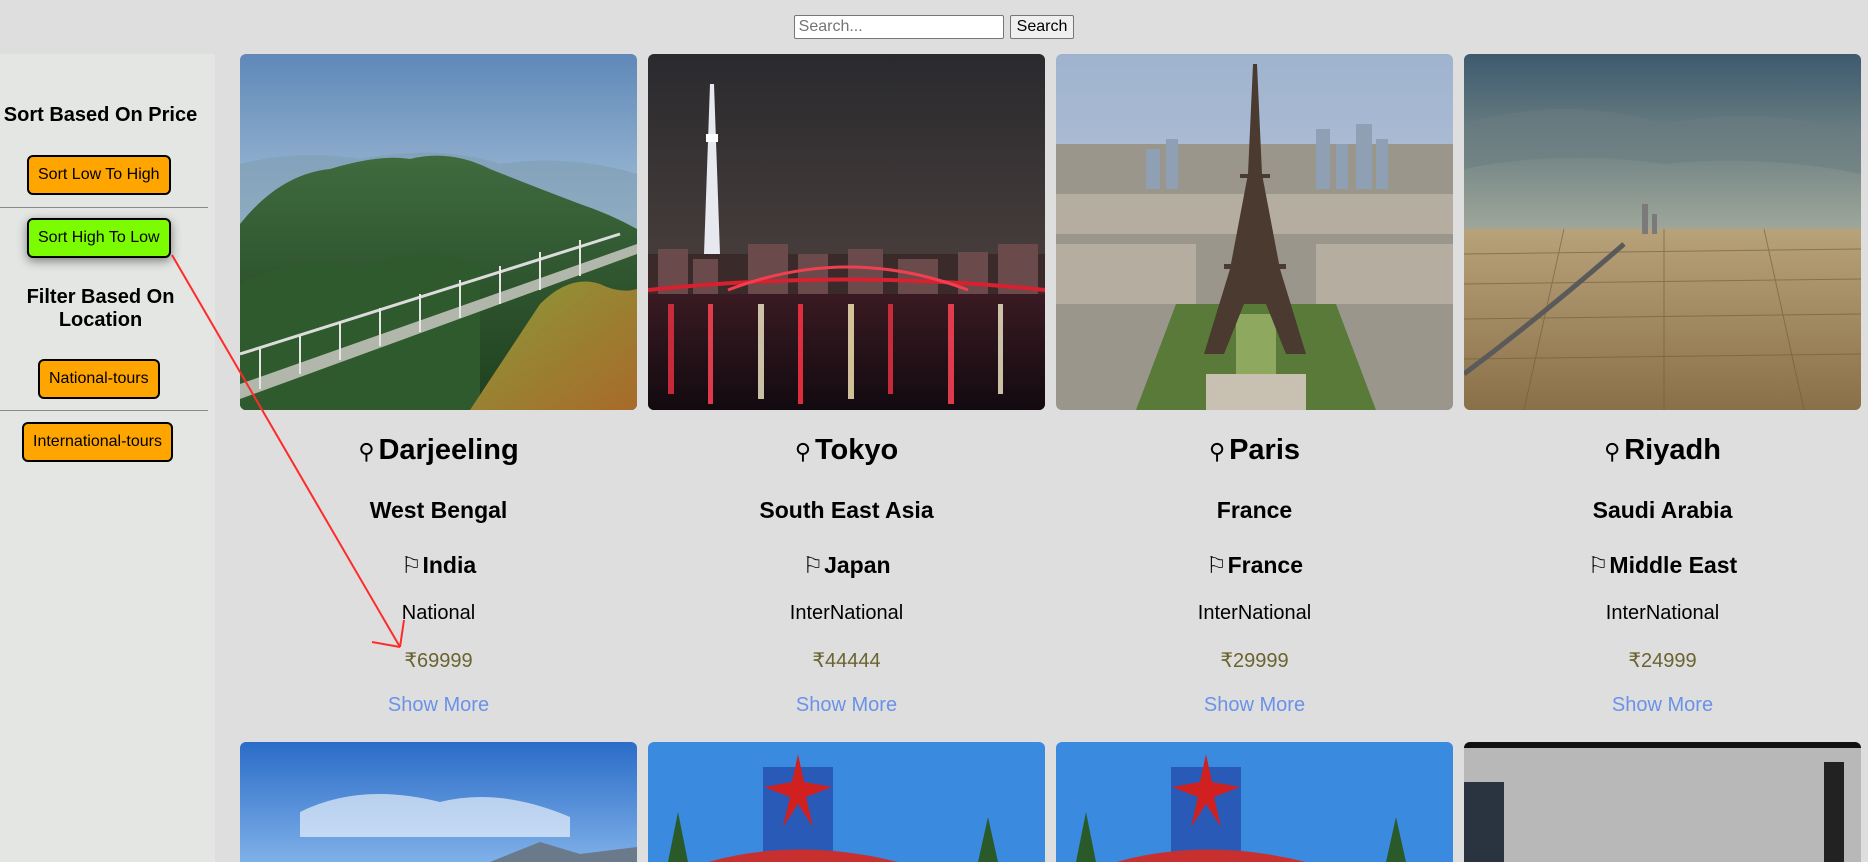  What do you see at coordinates (1042, 27) in the screenshot?
I see `search-button: Search` at bounding box center [1042, 27].